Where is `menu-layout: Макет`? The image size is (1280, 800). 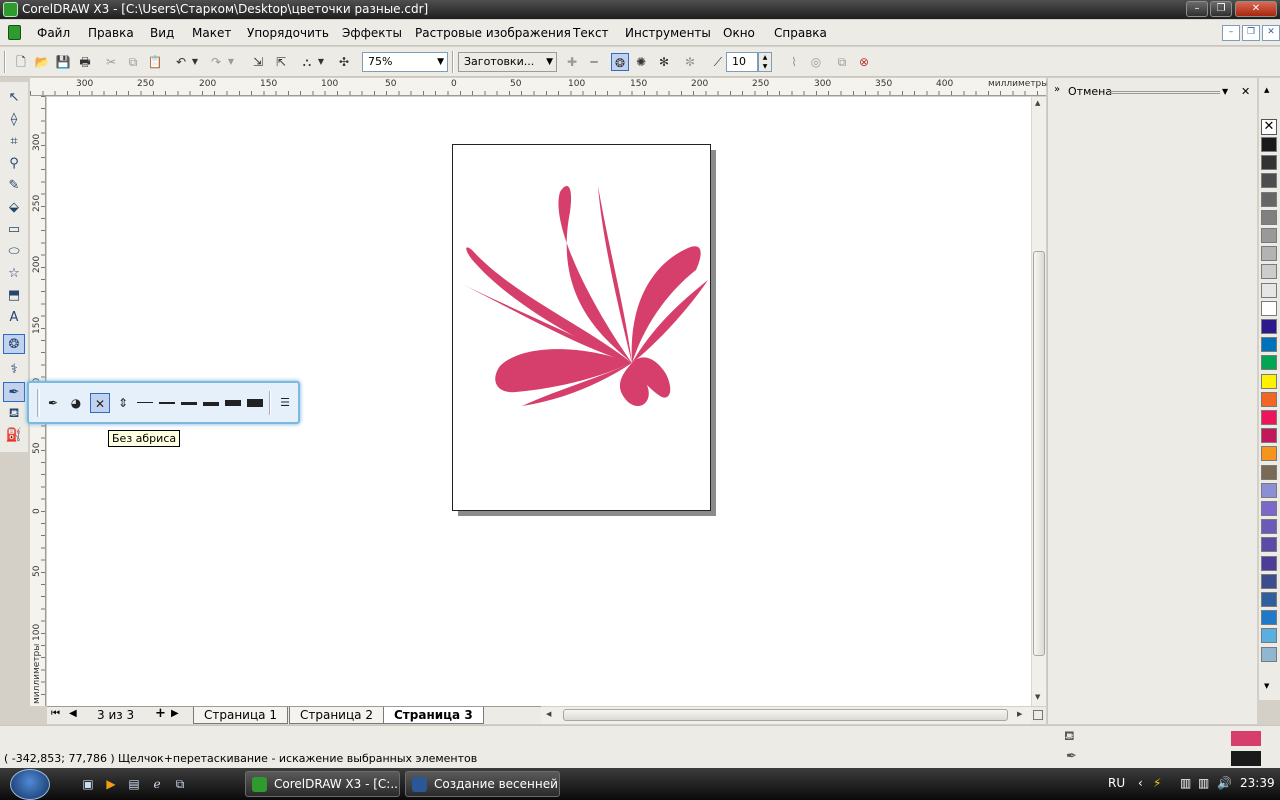
menu-layout: Макет is located at coordinates (211, 33).